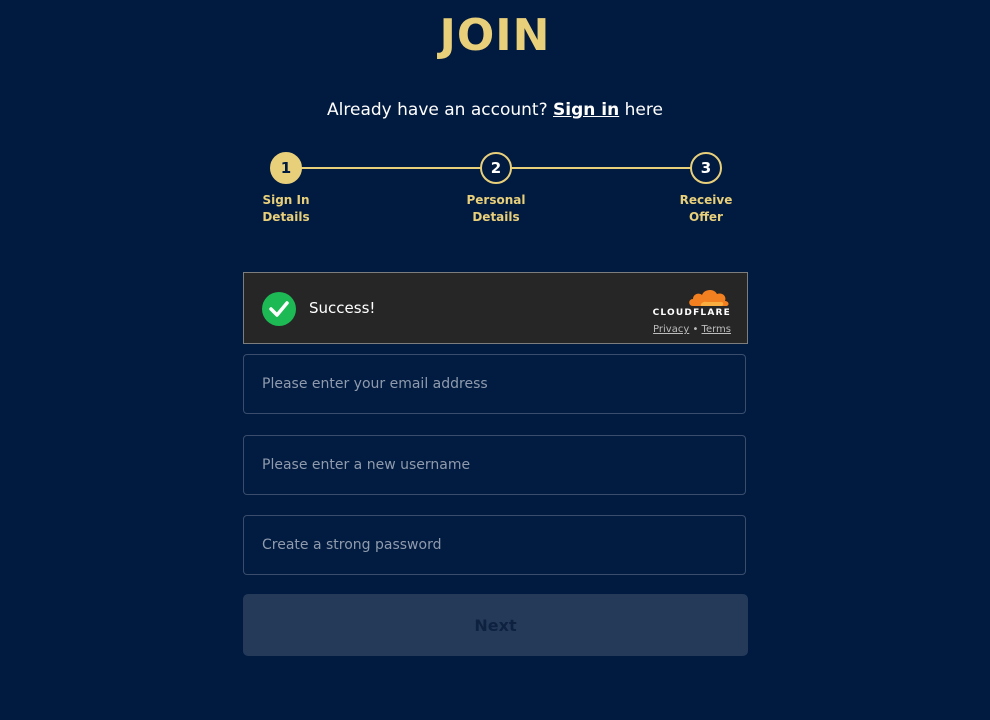 Image resolution: width=990 pixels, height=720 pixels. What do you see at coordinates (586, 110) in the screenshot?
I see `signin-link: Sign in` at bounding box center [586, 110].